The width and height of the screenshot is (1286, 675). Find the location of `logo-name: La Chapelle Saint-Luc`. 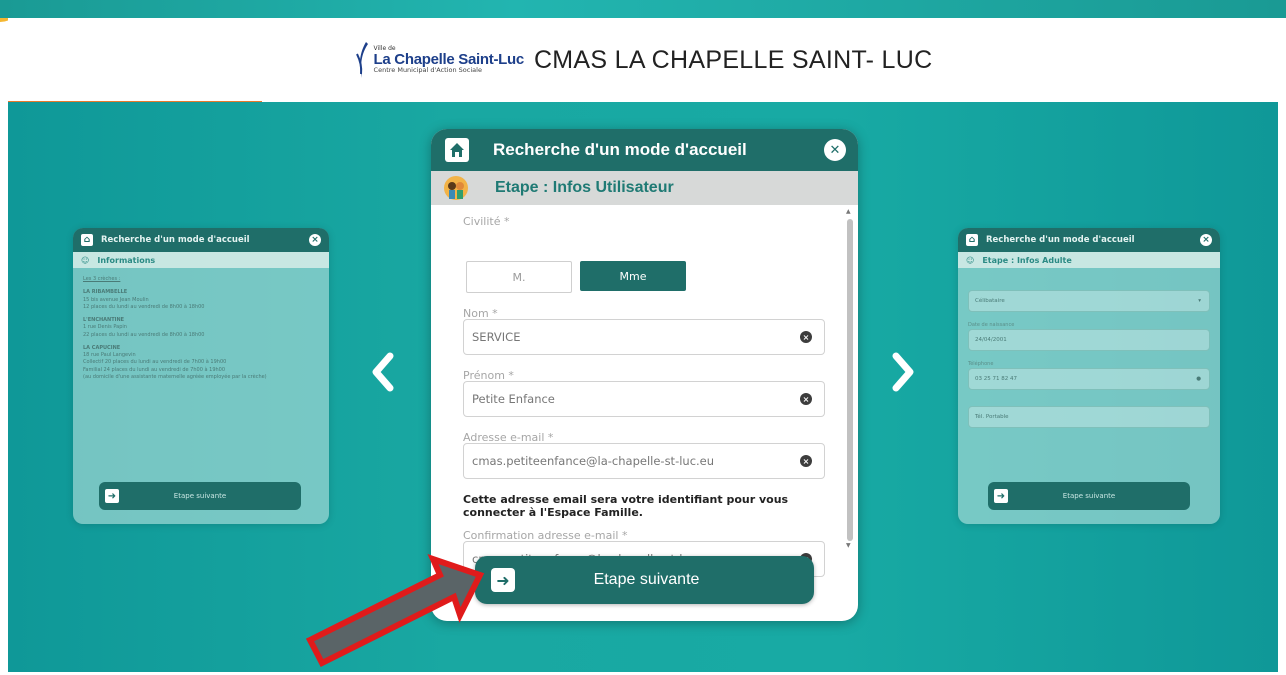

logo-name: La Chapelle Saint-Luc is located at coordinates (449, 60).